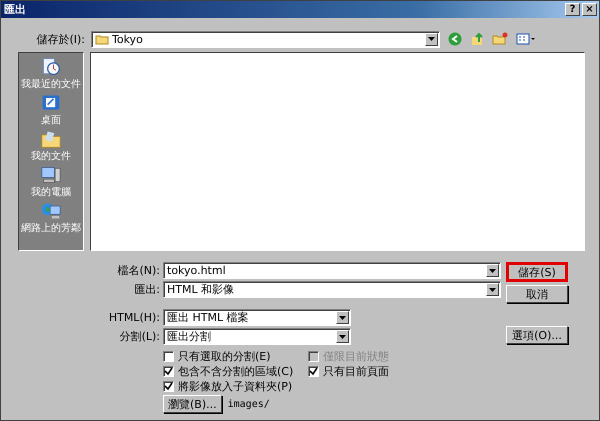  Describe the element at coordinates (537, 272) in the screenshot. I see `save-button: 儲存(S)` at that location.